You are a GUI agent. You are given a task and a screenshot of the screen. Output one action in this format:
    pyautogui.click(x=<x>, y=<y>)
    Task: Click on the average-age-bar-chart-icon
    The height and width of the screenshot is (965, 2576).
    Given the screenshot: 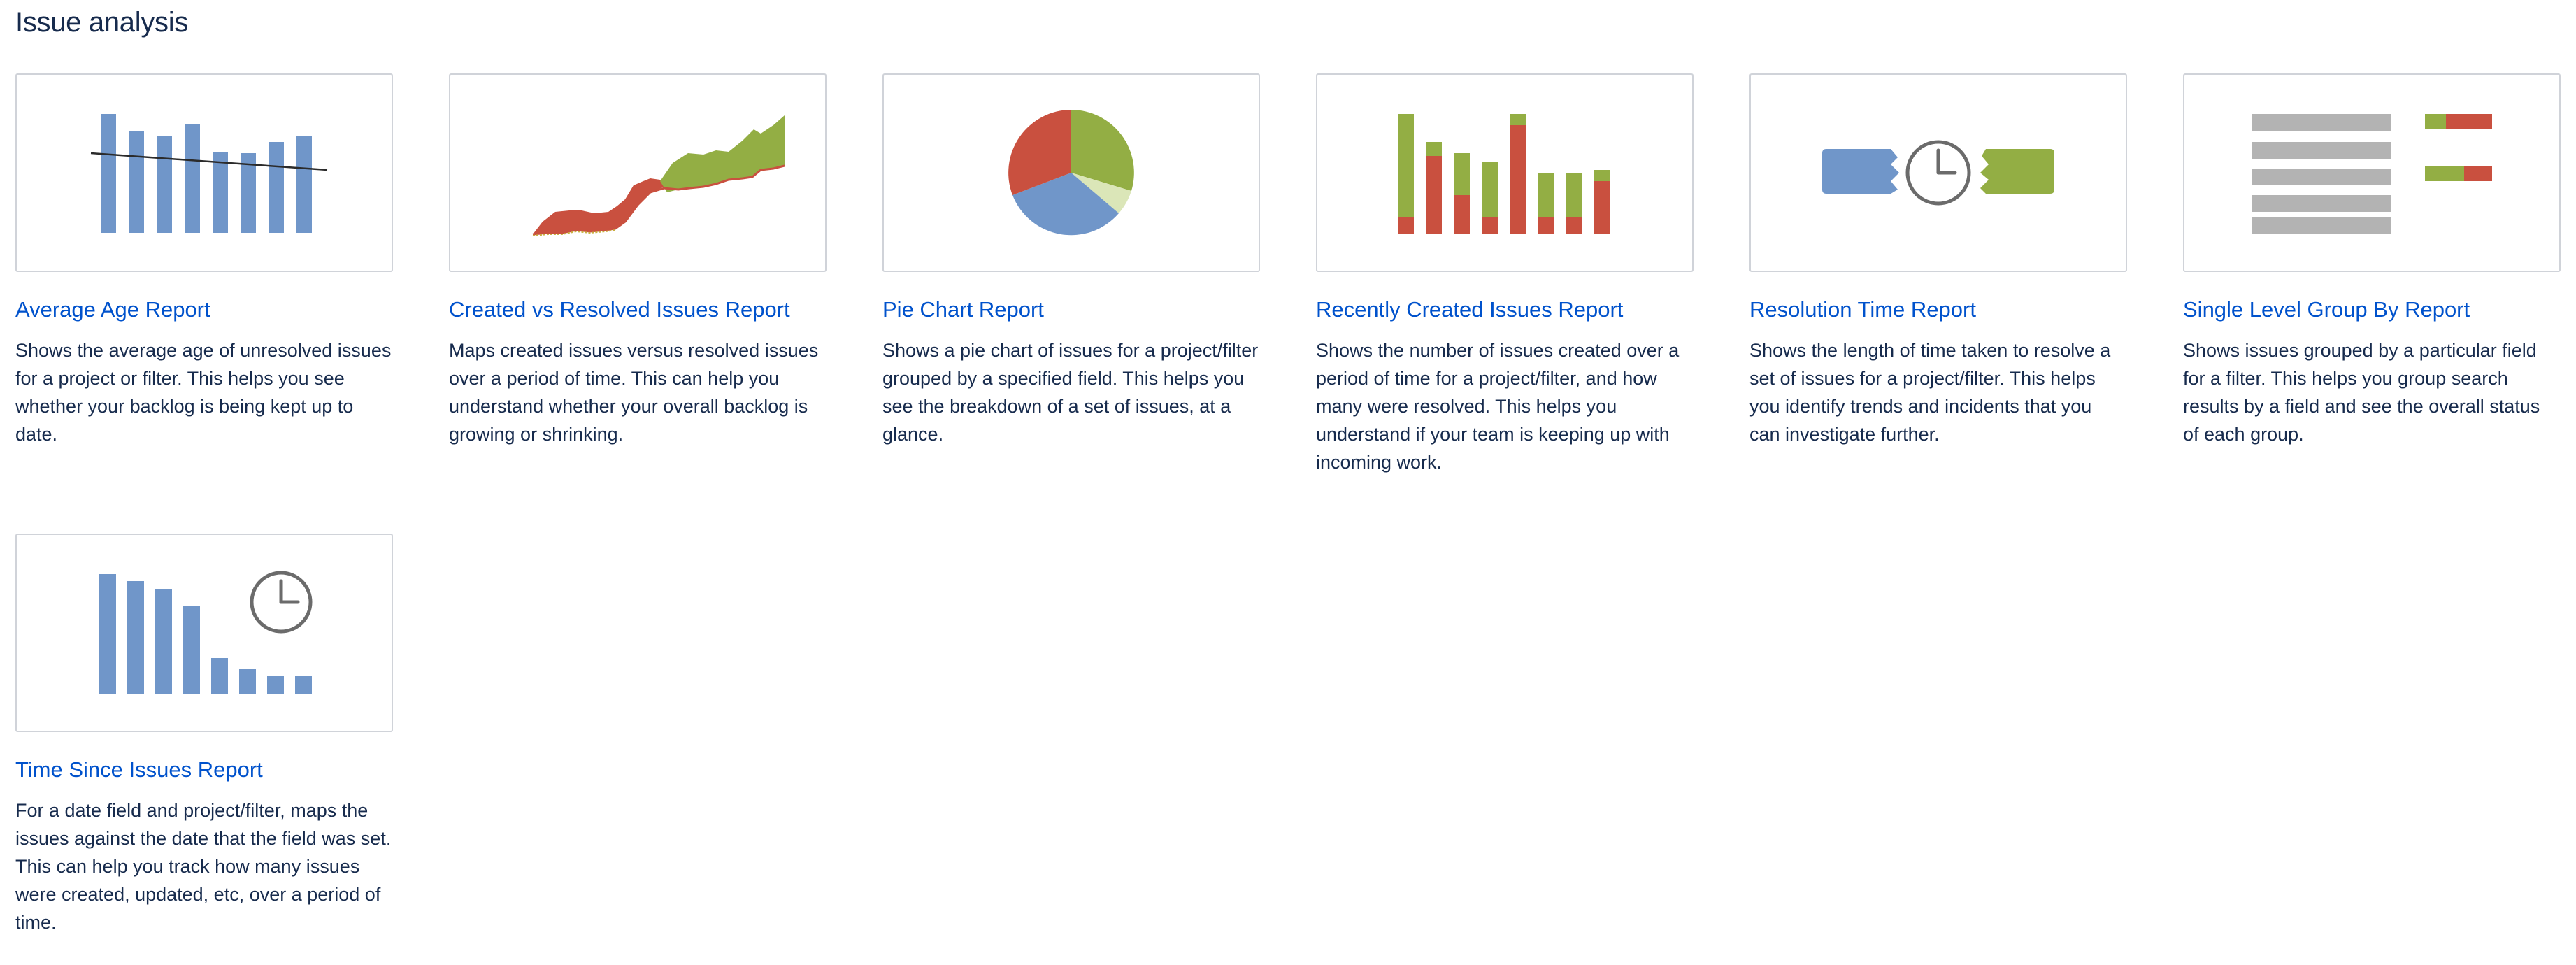 What is the action you would take?
    pyautogui.click(x=209, y=173)
    